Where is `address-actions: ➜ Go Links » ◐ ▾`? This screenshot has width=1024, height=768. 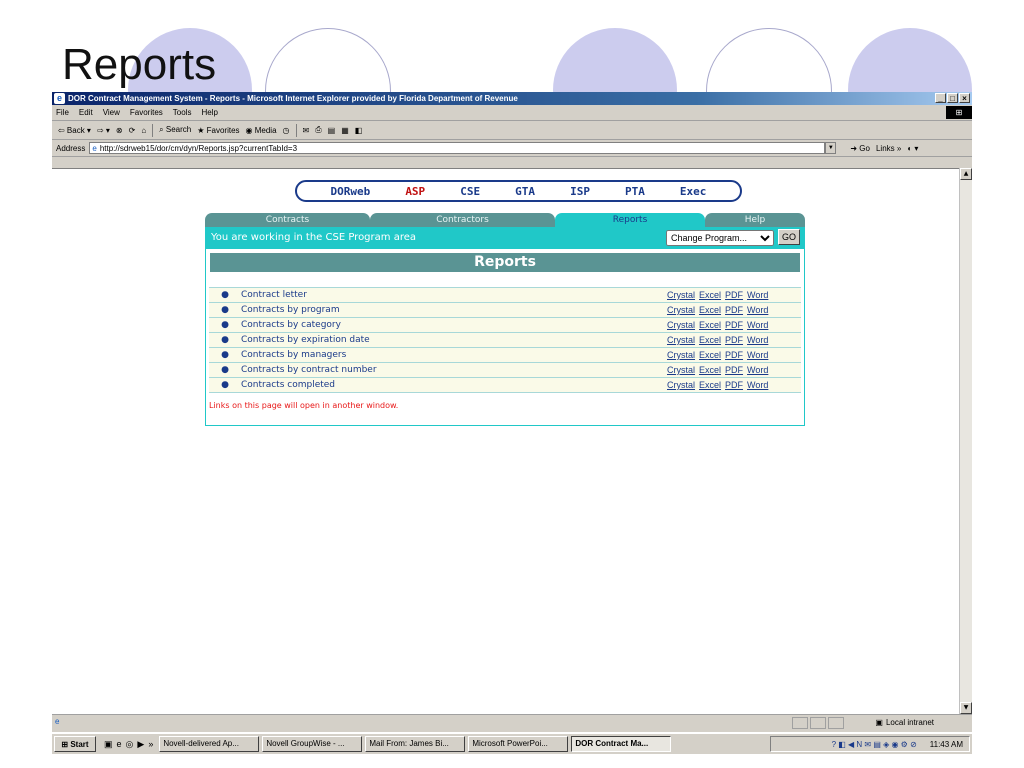
address-actions: ➜ Go Links » ◐ ▾ is located at coordinates (884, 148).